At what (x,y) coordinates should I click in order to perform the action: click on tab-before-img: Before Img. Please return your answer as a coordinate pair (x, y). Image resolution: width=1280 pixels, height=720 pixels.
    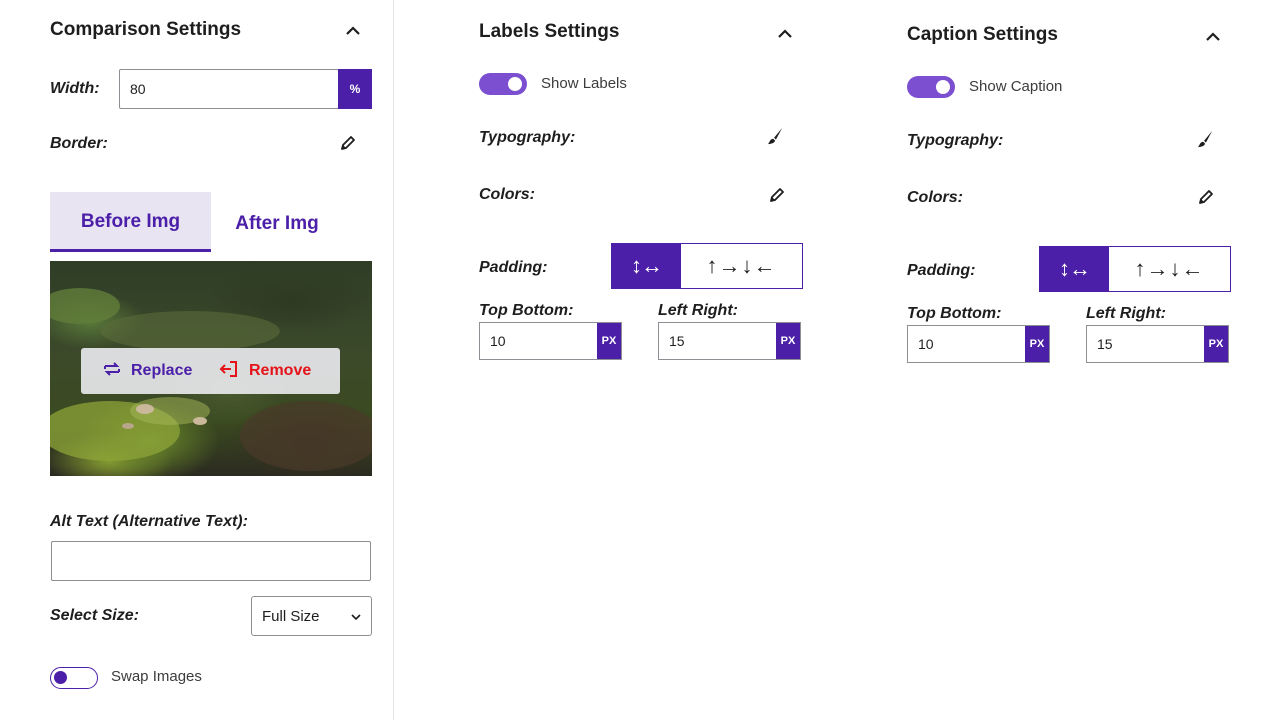
    Looking at the image, I should click on (130, 222).